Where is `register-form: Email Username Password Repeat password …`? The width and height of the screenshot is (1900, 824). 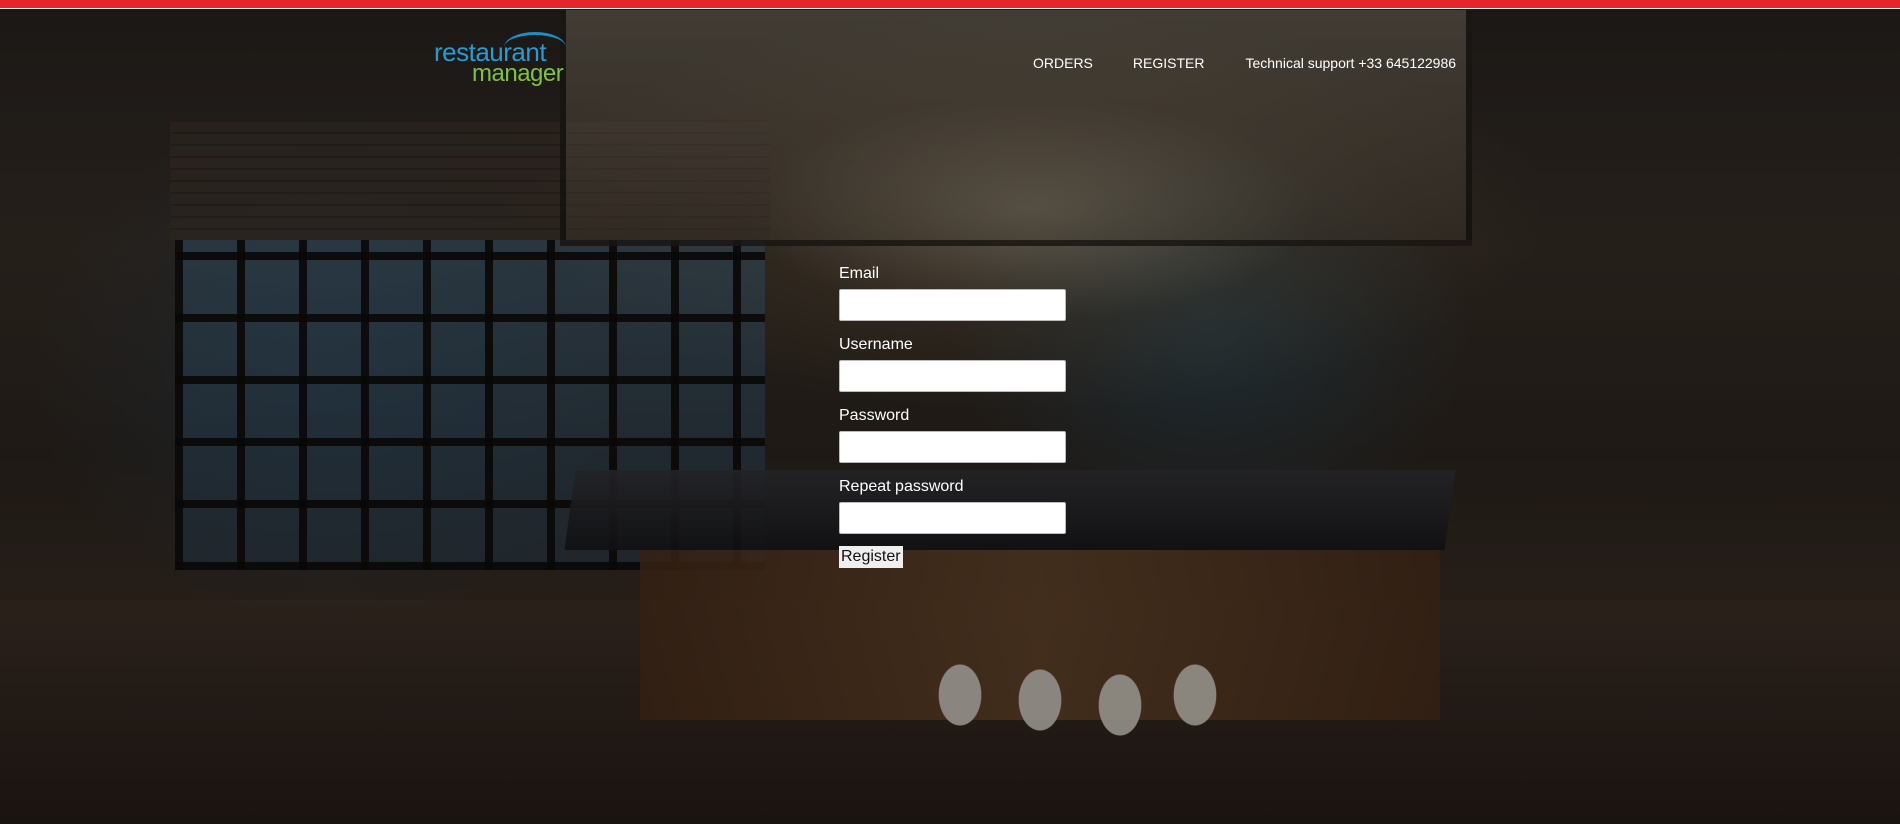 register-form: Email Username Password Repeat password … is located at coordinates (954, 416).